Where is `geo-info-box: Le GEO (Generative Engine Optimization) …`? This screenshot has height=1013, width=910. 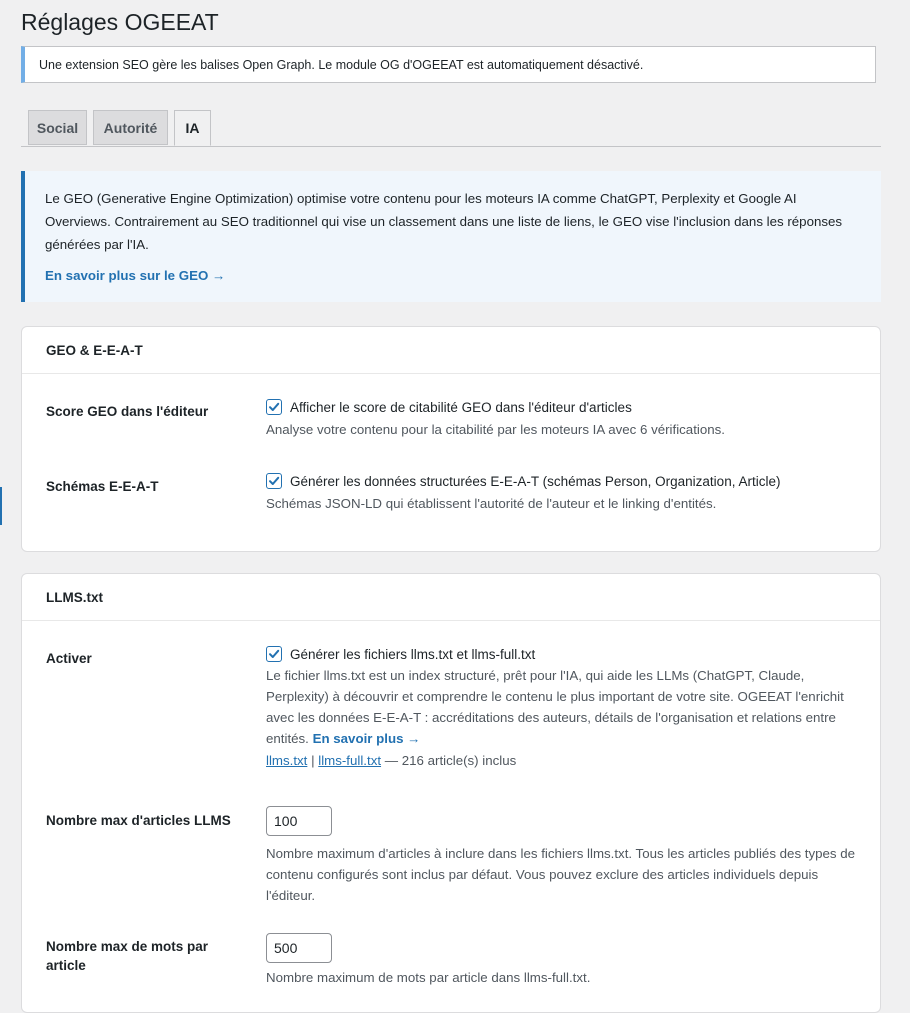
geo-info-box: Le GEO (Generative Engine Optimization) … is located at coordinates (451, 236).